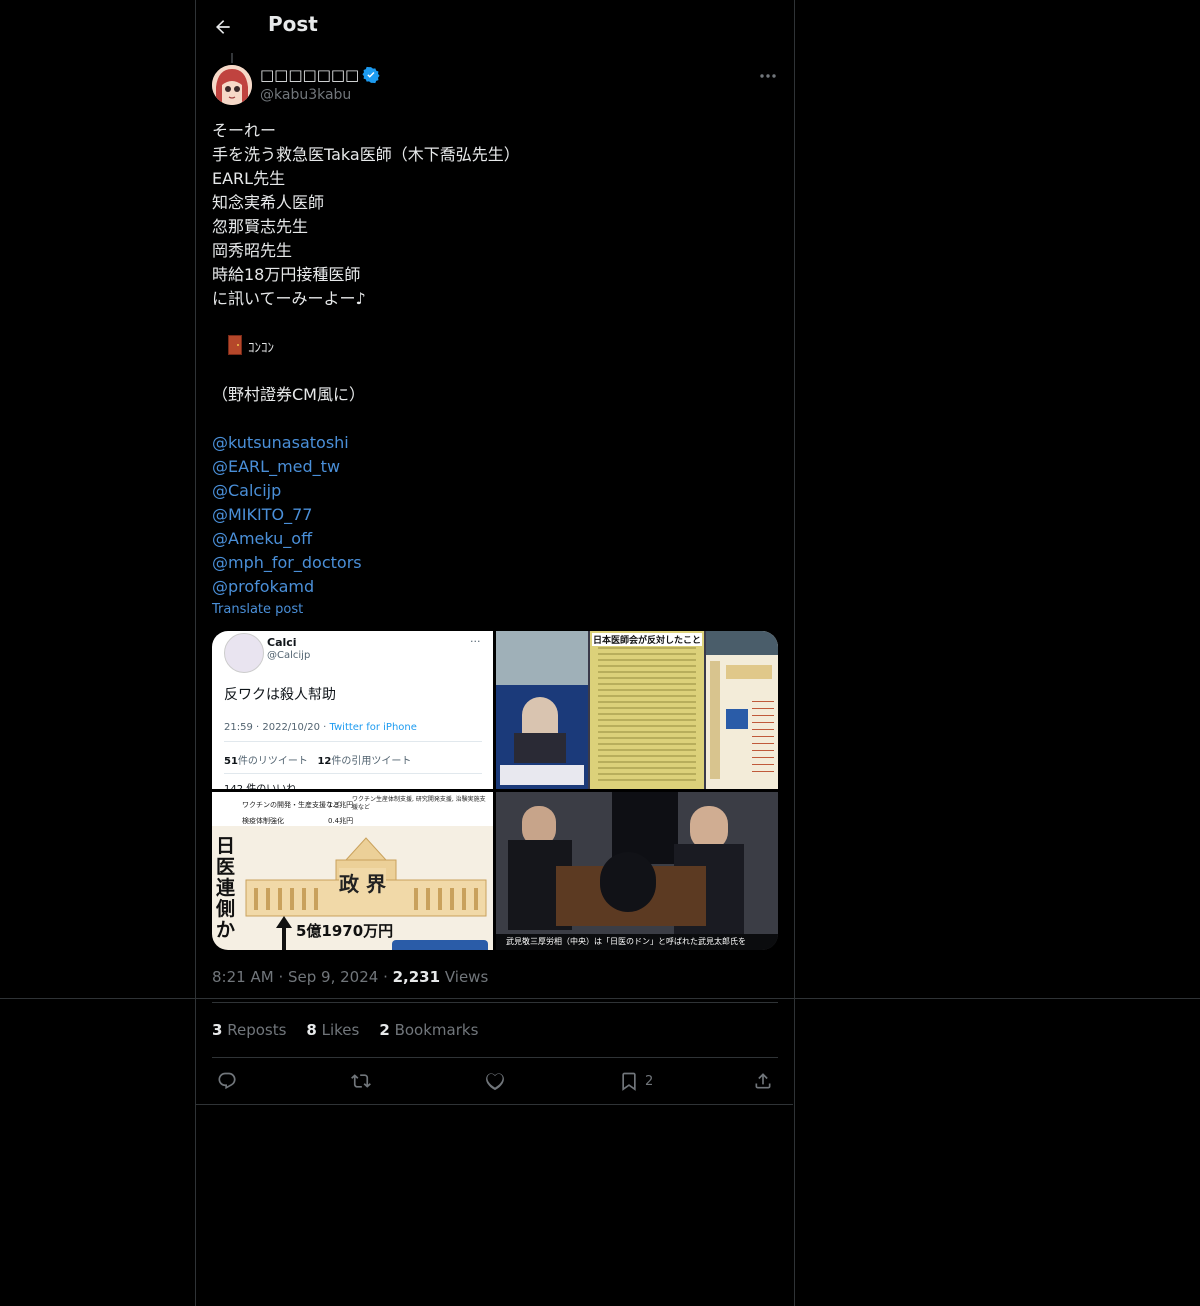  What do you see at coordinates (362, 882) in the screenshot?
I see `diagram-center-label: 政 界` at bounding box center [362, 882].